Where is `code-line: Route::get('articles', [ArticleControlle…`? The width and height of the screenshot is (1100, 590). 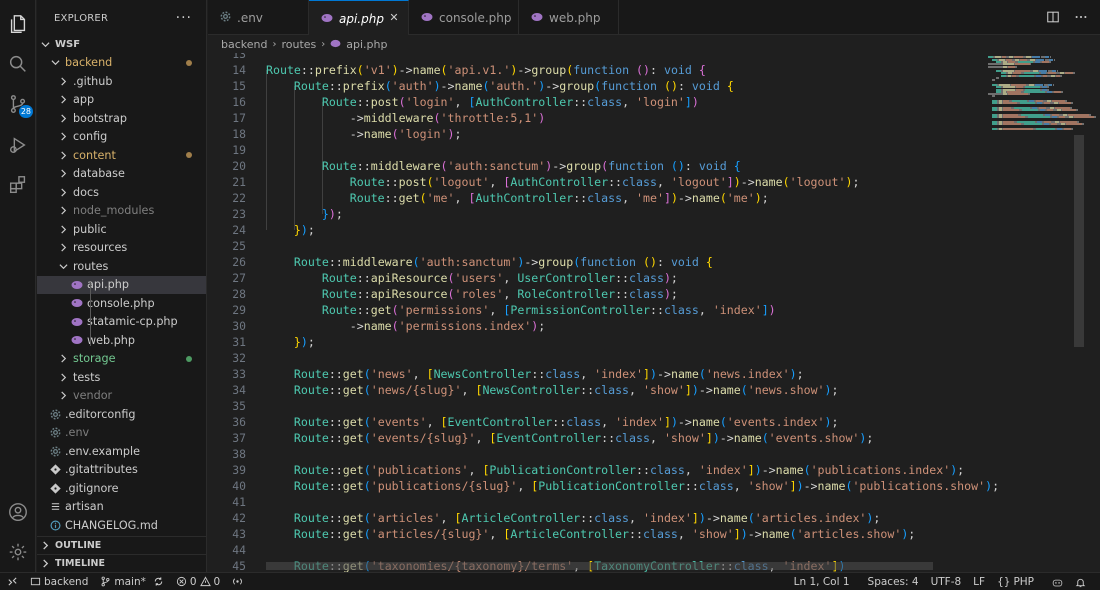 code-line: Route::get('articles', [ArticleControlle… is located at coordinates (573, 518).